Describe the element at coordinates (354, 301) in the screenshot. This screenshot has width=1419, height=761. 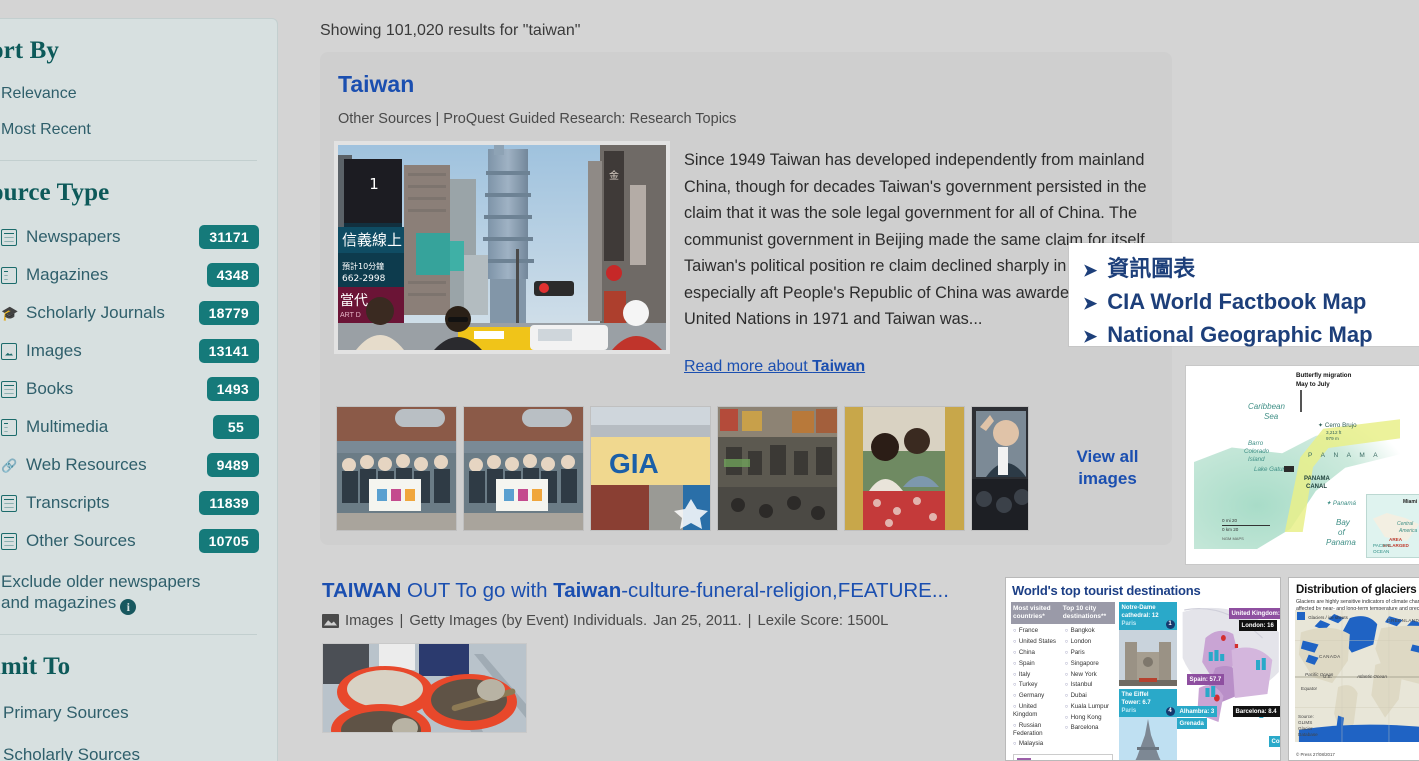
I see `svg-text: 當代` at that location.